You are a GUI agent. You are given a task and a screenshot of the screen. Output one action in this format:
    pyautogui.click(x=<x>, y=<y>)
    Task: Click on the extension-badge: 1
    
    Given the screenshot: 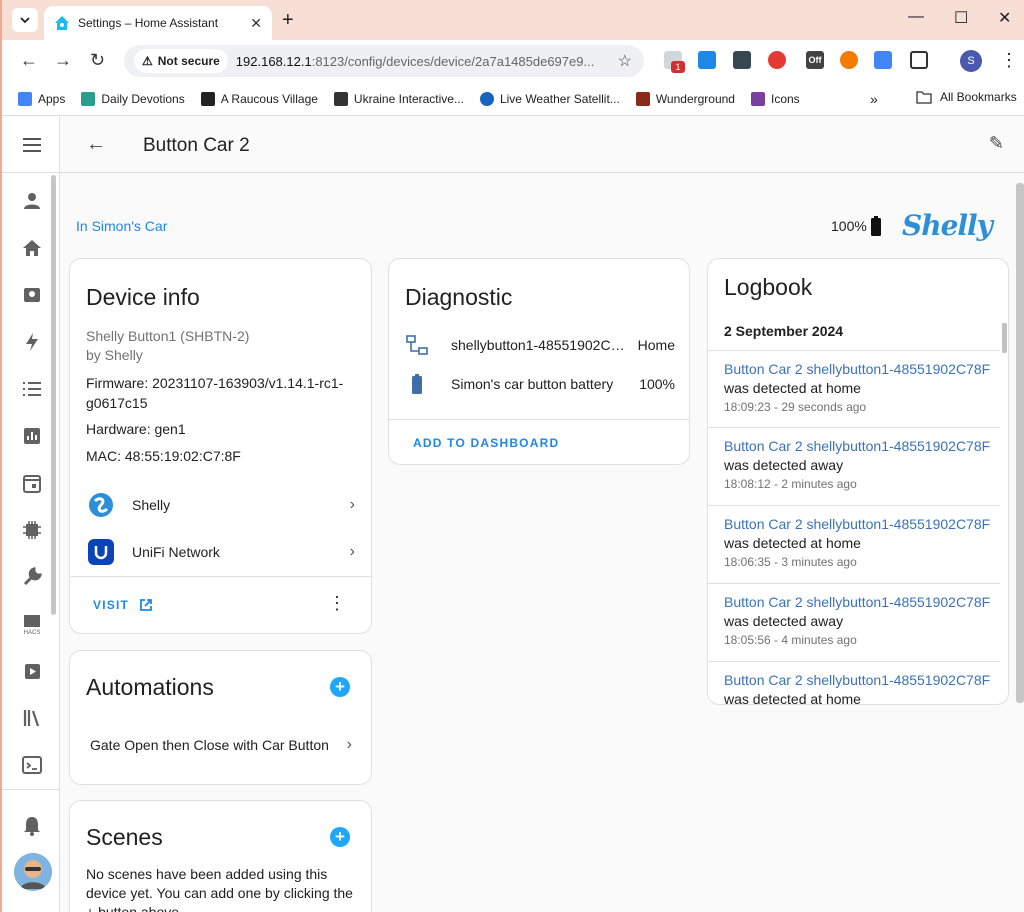 What is the action you would take?
    pyautogui.click(x=678, y=67)
    